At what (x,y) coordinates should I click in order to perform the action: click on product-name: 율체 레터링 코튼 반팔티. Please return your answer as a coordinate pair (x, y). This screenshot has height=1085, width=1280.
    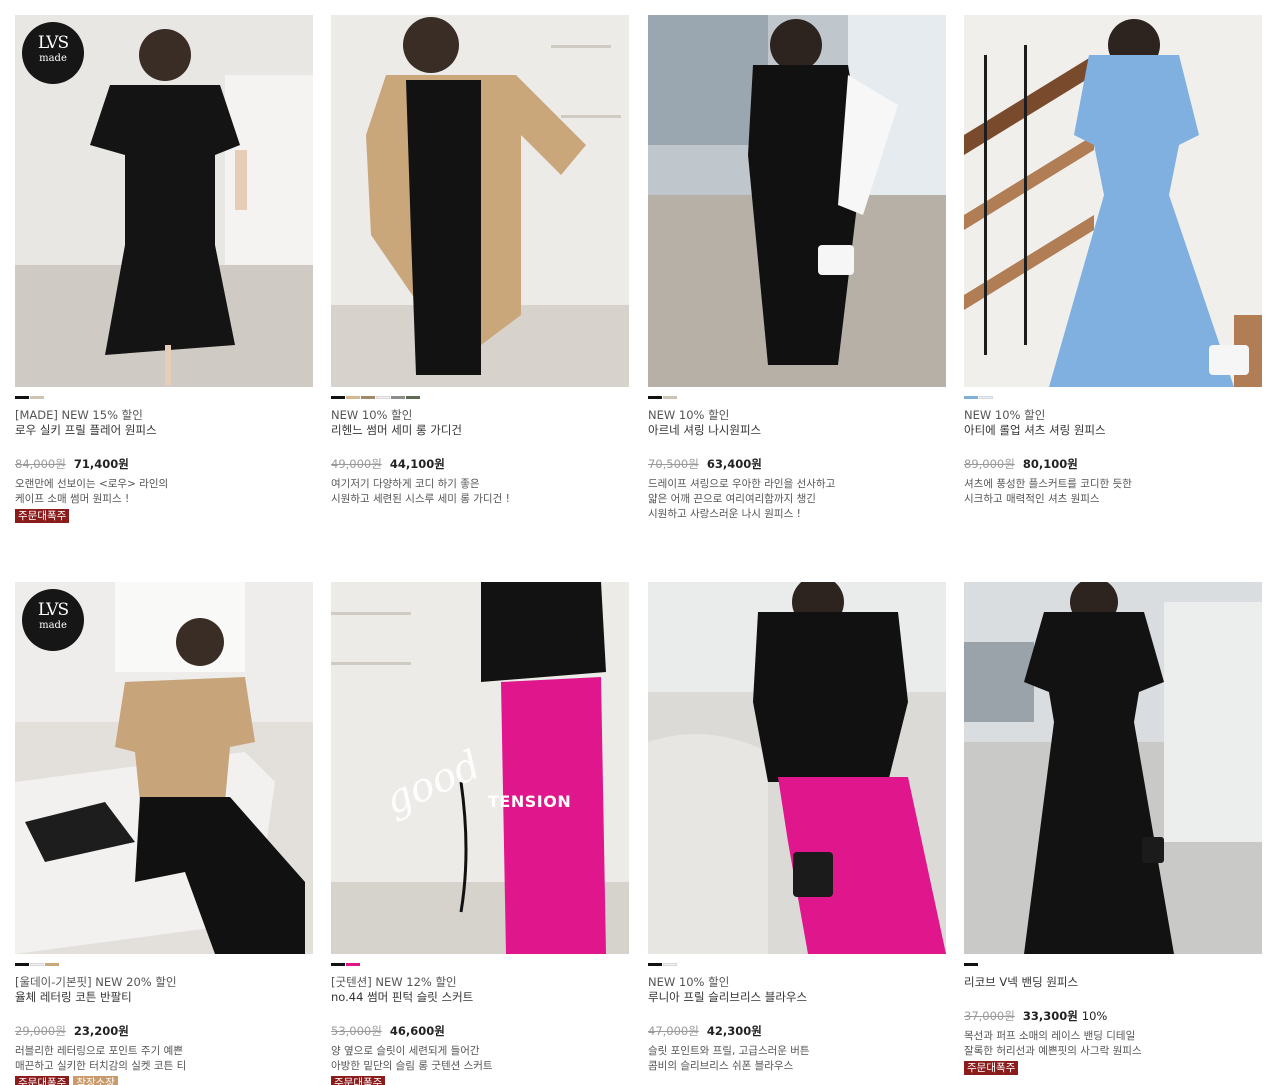
    Looking at the image, I should click on (164, 997).